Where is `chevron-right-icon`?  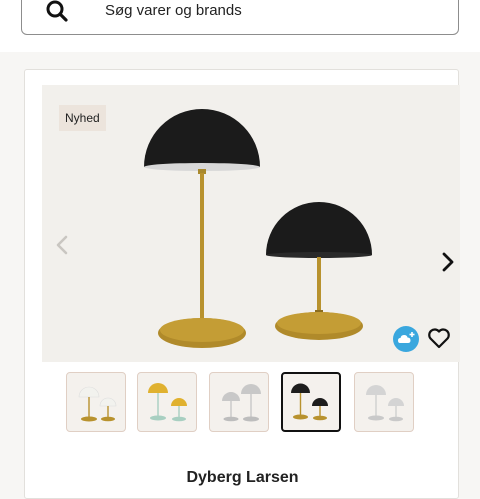 chevron-right-icon is located at coordinates (448, 262).